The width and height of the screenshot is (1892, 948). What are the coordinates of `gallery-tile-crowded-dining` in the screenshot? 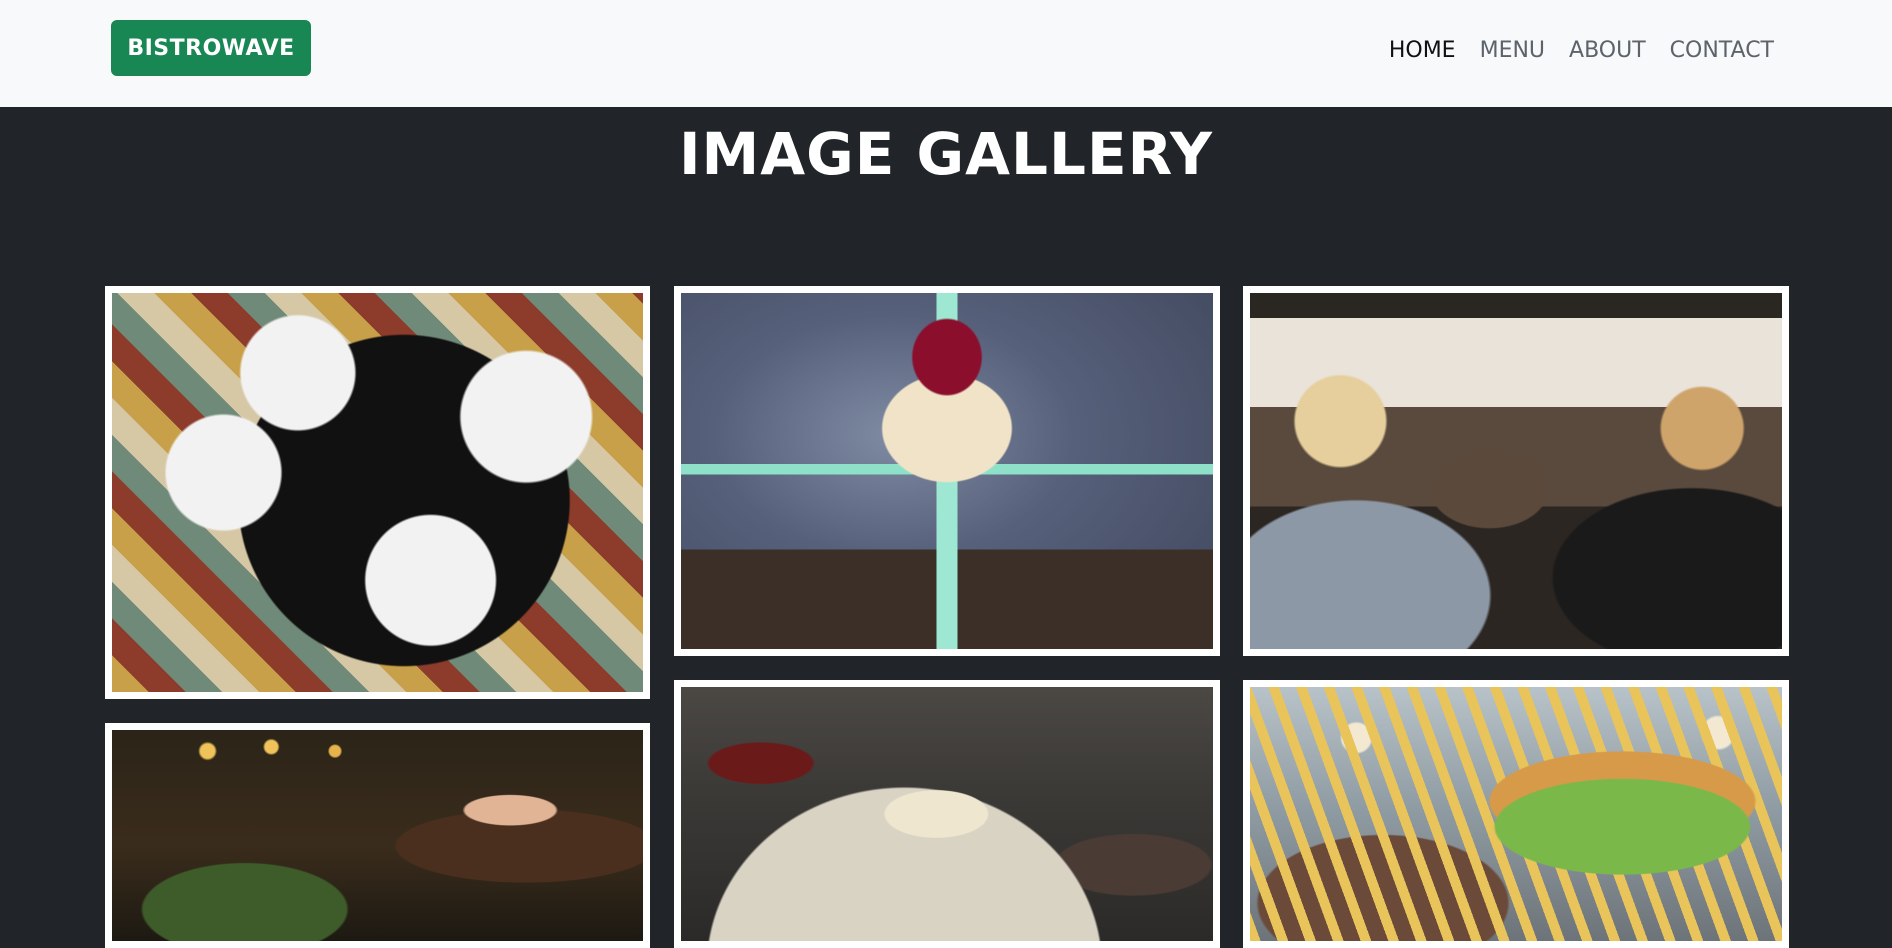 It's located at (1516, 471).